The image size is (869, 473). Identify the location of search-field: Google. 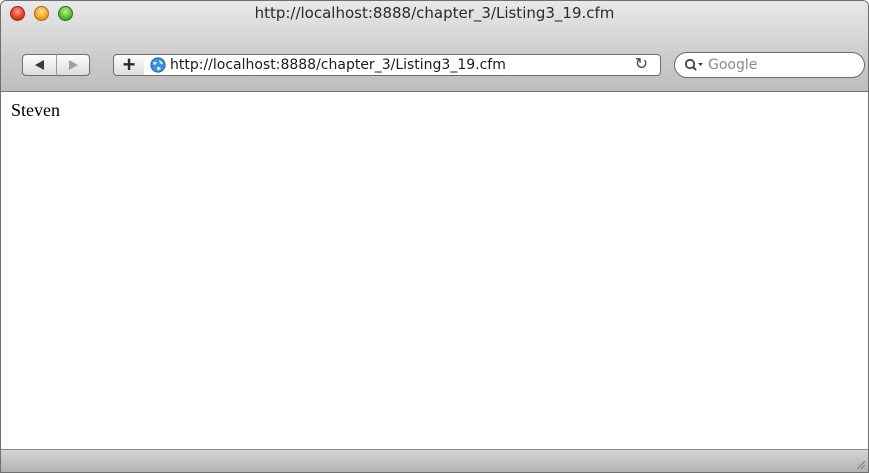
(769, 65).